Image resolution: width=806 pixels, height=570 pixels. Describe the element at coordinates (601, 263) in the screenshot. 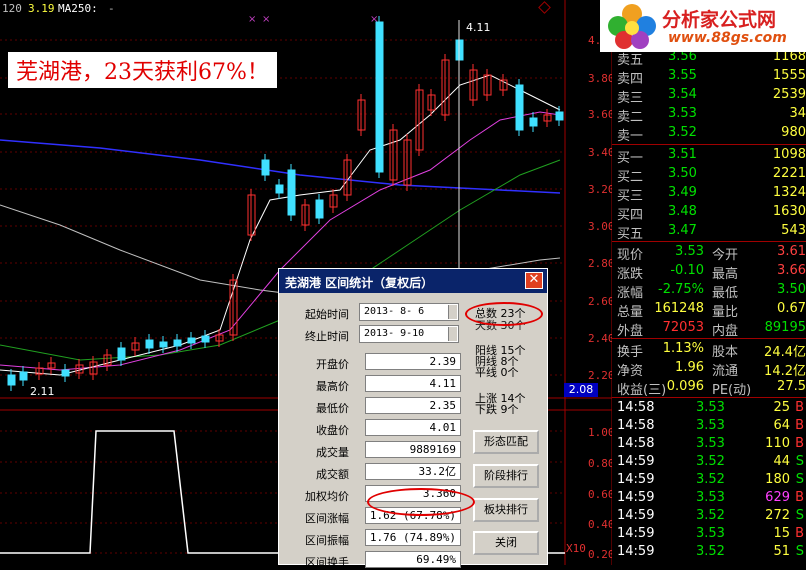

I see `price-axis-tick: 2.80` at that location.